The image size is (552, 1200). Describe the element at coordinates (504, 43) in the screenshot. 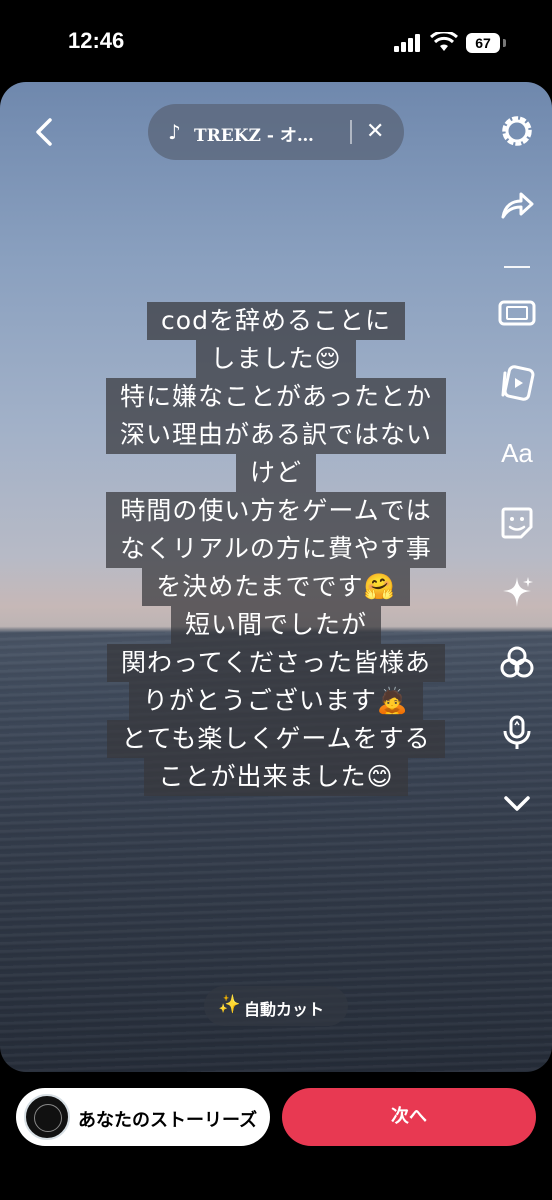

I see `battery-tip` at that location.